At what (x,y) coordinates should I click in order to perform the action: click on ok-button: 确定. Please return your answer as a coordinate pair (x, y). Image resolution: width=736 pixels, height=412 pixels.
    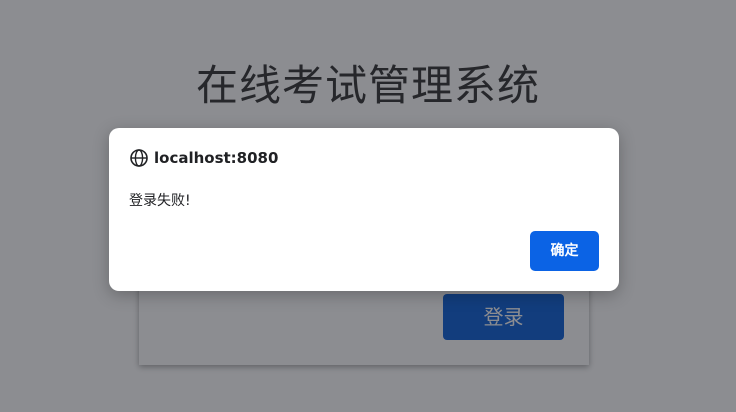
    Looking at the image, I should click on (564, 251).